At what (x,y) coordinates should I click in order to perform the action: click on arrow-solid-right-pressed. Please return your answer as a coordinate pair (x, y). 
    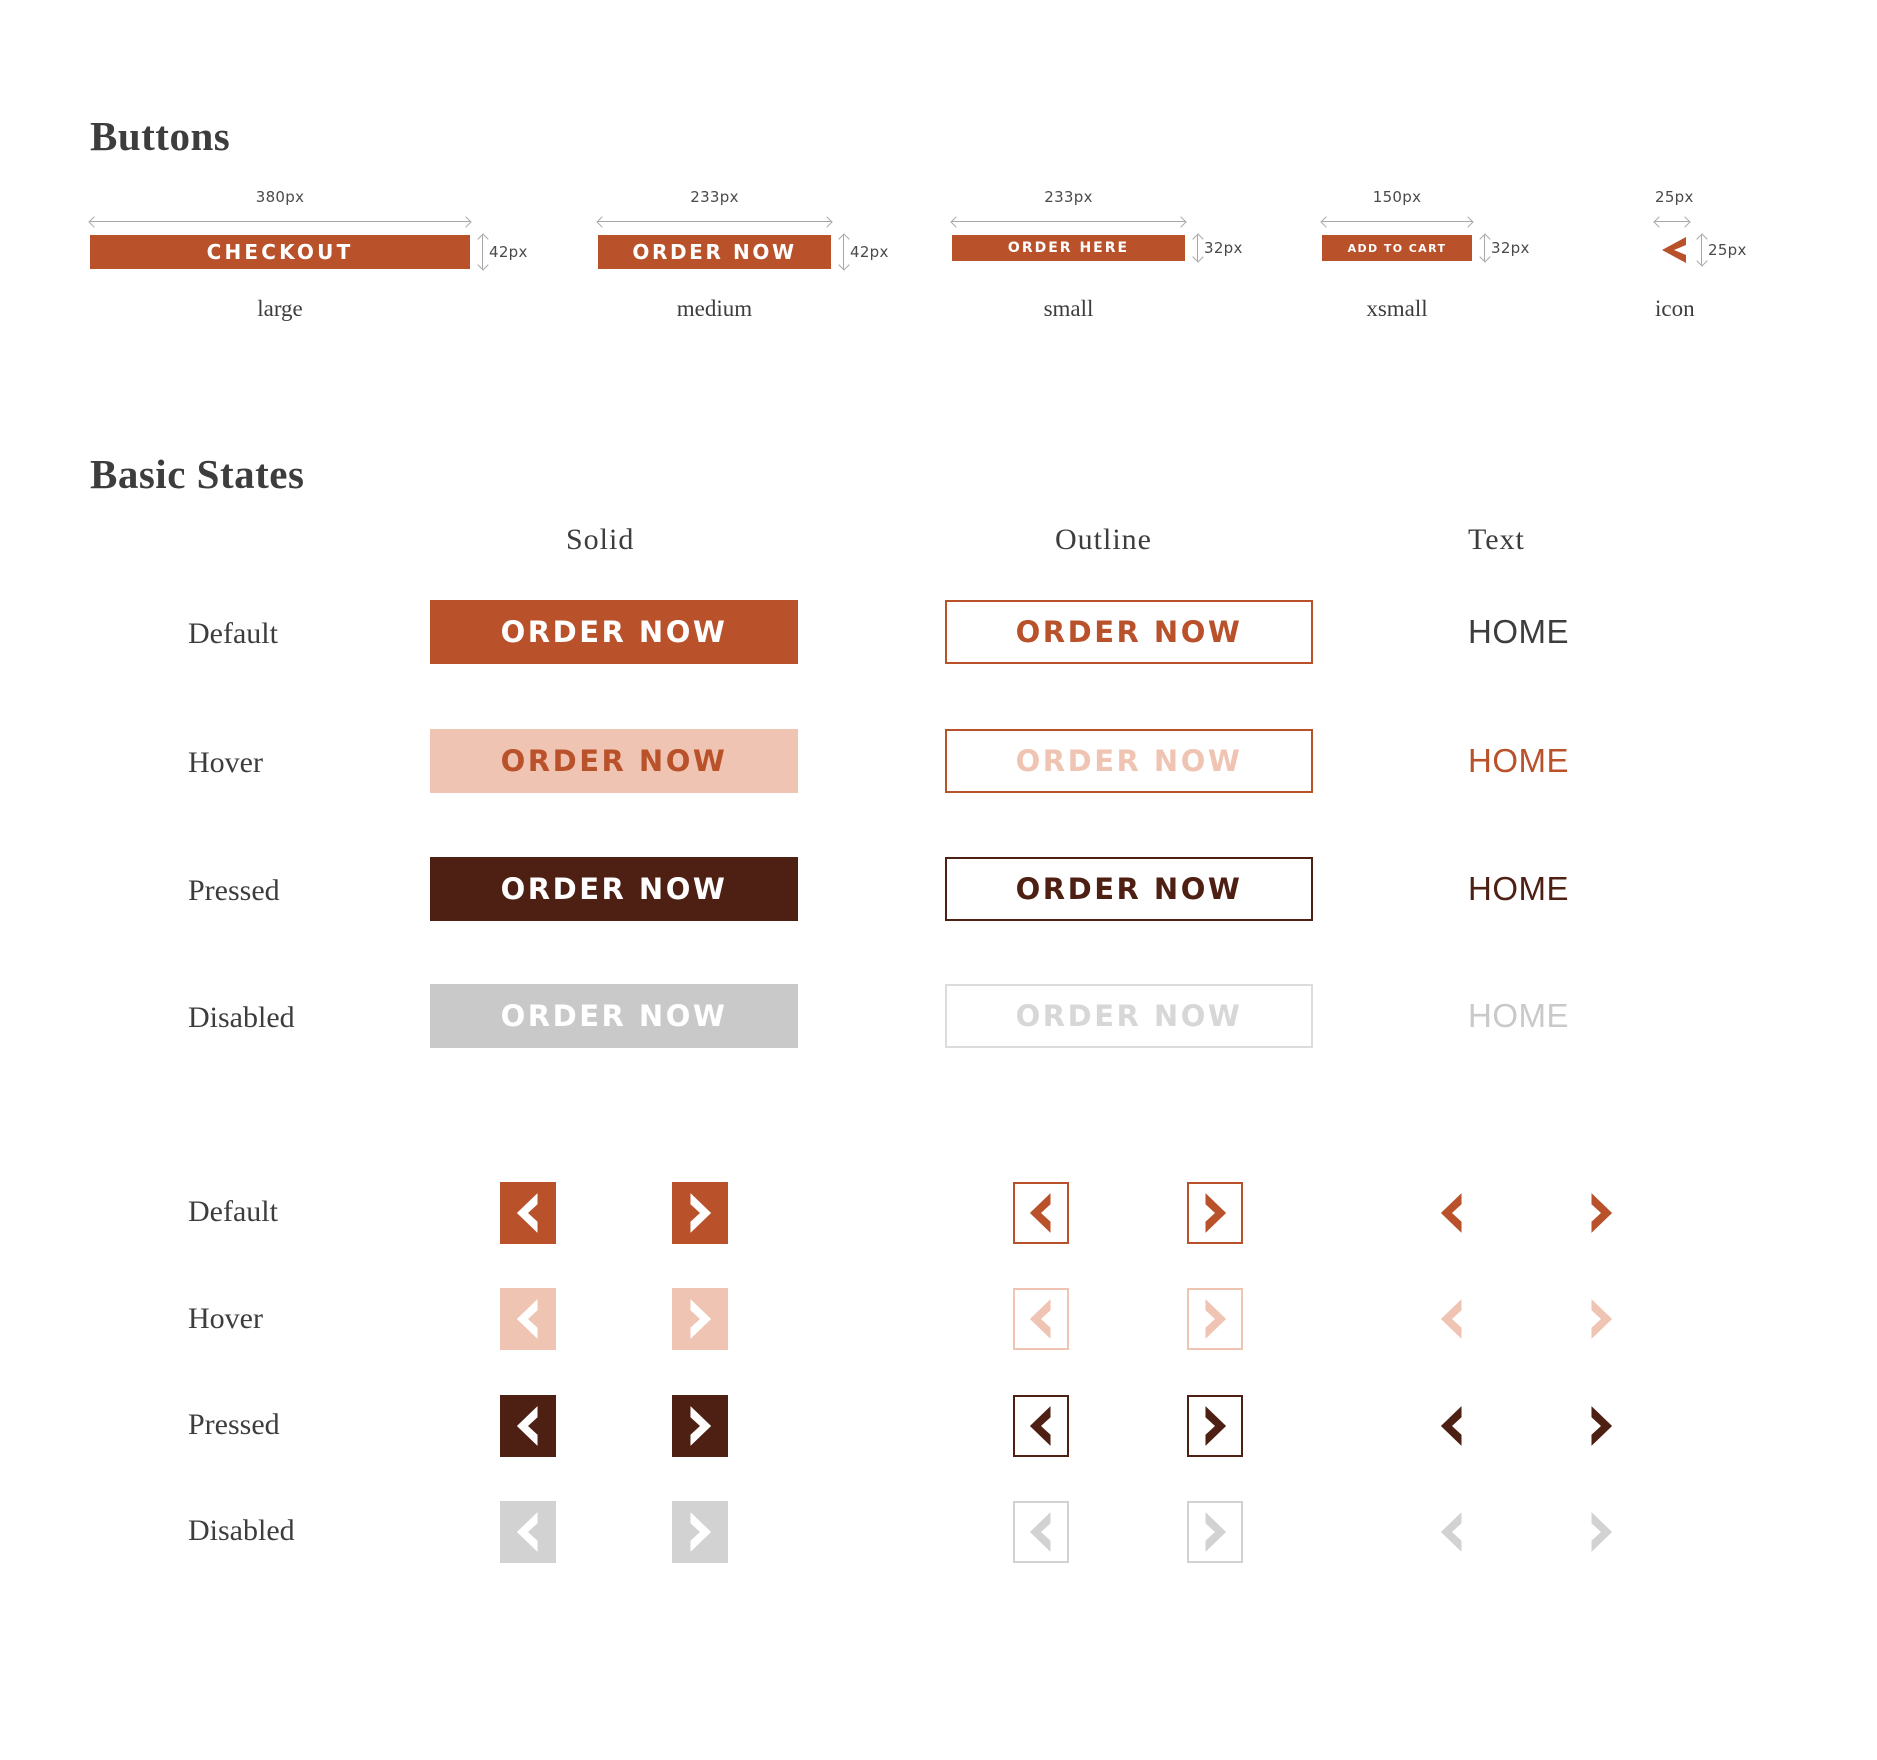
    Looking at the image, I should click on (700, 1426).